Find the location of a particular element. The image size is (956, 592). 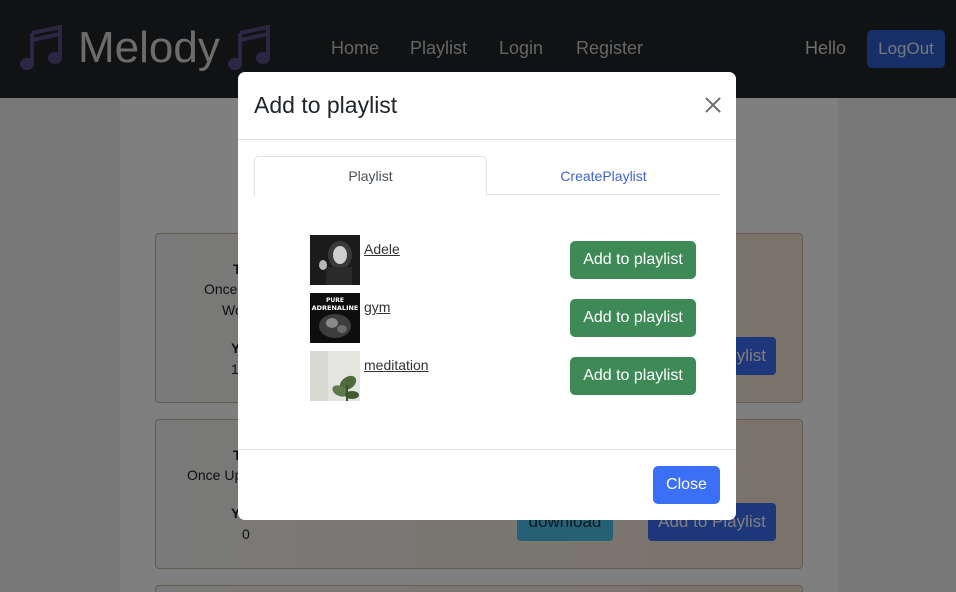

modal-tabs: Playlist CreatePlaylist is located at coordinates (487, 176).